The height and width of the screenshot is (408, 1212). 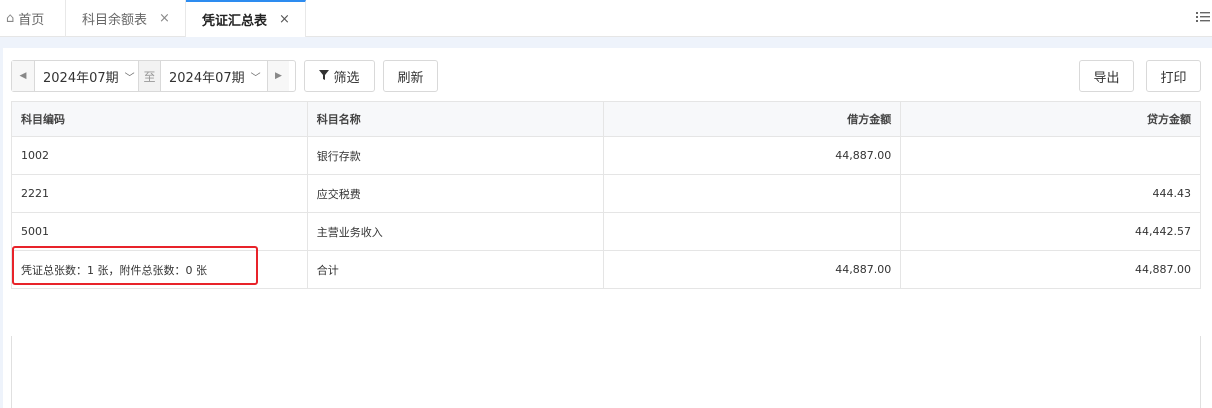 I want to click on refresh-button: 刷新, so click(x=410, y=76).